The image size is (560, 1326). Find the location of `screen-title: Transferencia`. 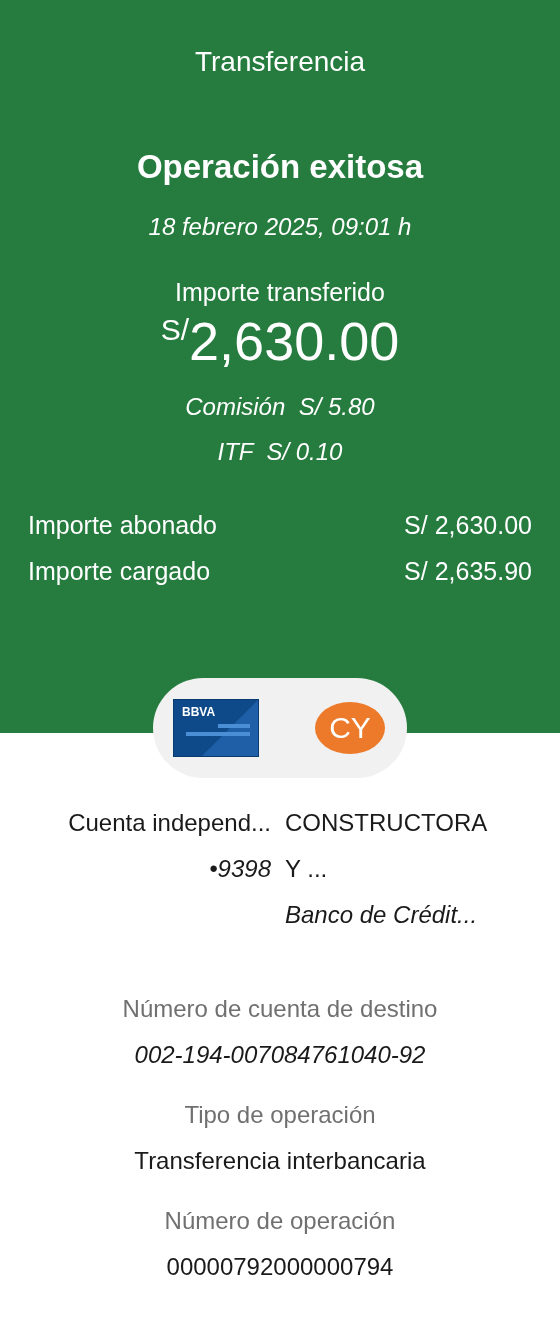

screen-title: Transferencia is located at coordinates (280, 62).